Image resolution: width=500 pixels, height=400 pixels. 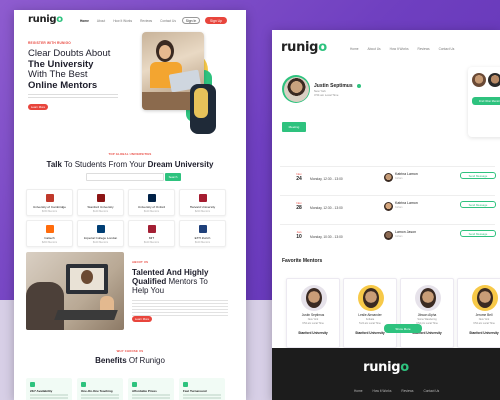 What do you see at coordinates (45, 19) in the screenshot?
I see `logo: runigo` at bounding box center [45, 19].